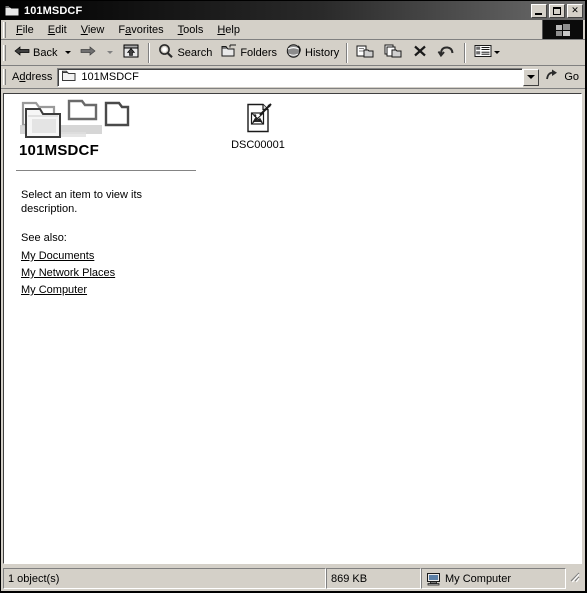 The width and height of the screenshot is (587, 593). Describe the element at coordinates (166, 52) in the screenshot. I see `search-icon` at that location.